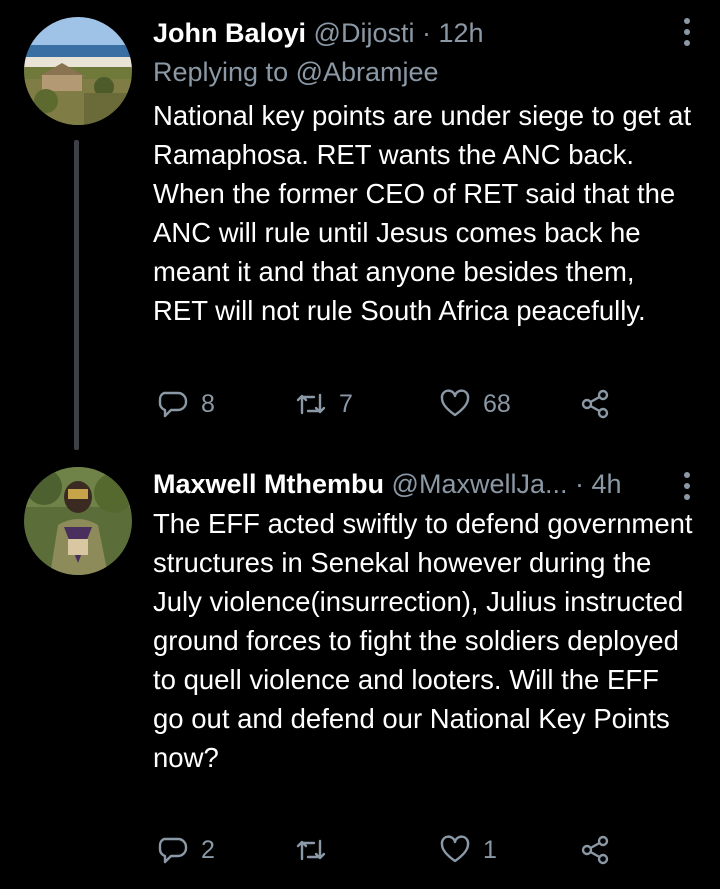  I want to click on author-name: Maxwell Mthembu, so click(268, 484).